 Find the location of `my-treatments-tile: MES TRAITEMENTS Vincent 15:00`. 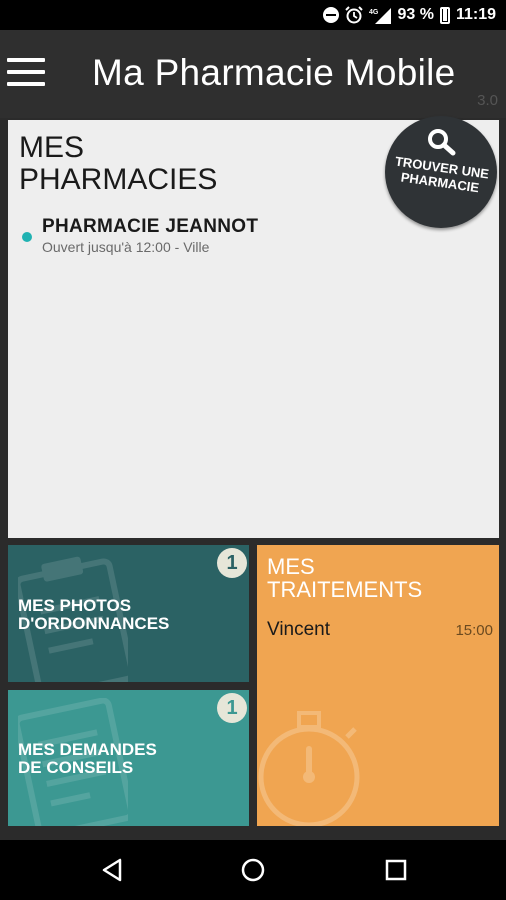

my-treatments-tile: MES TRAITEMENTS Vincent 15:00 is located at coordinates (378, 685).